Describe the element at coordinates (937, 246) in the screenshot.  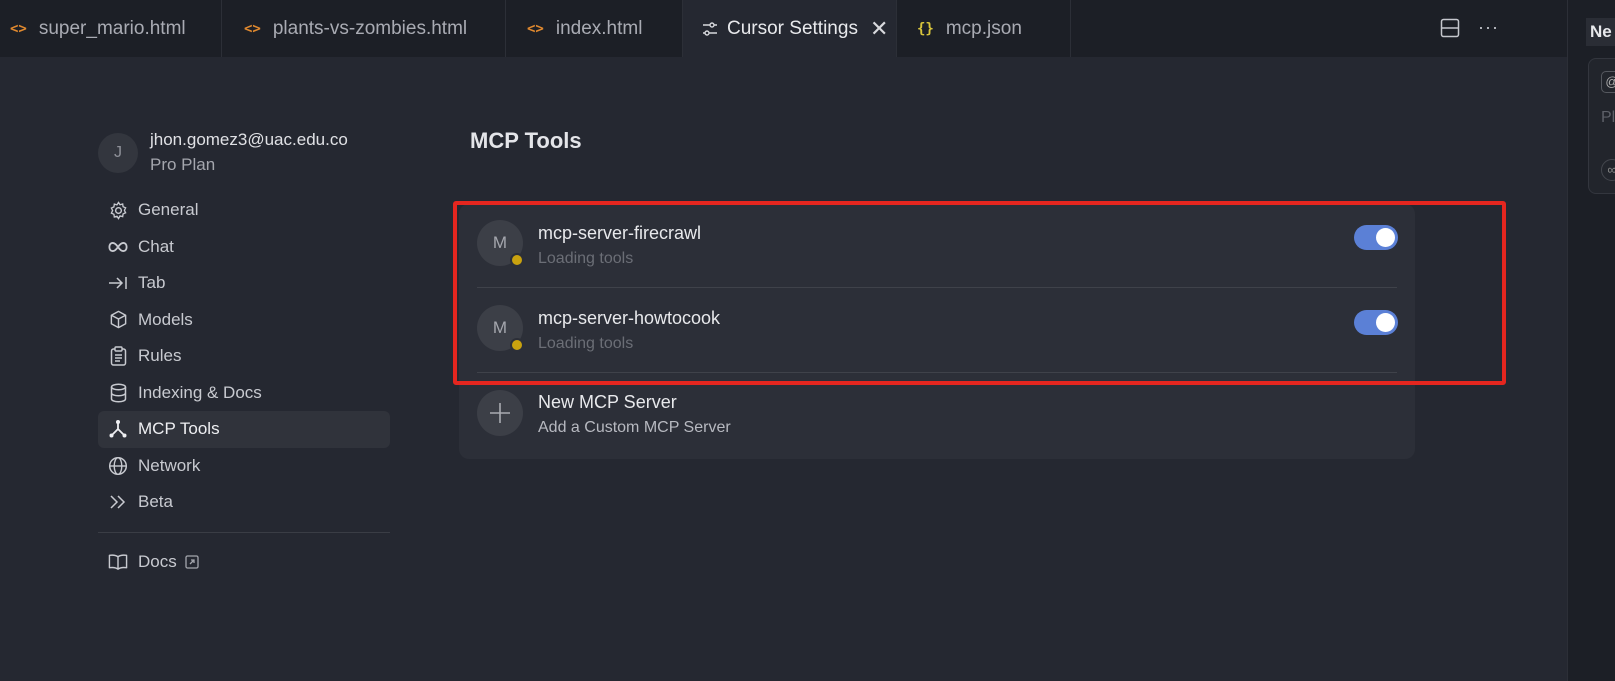
I see `mcp-server-row: M mcp-server-firecrawl Loading tools` at that location.